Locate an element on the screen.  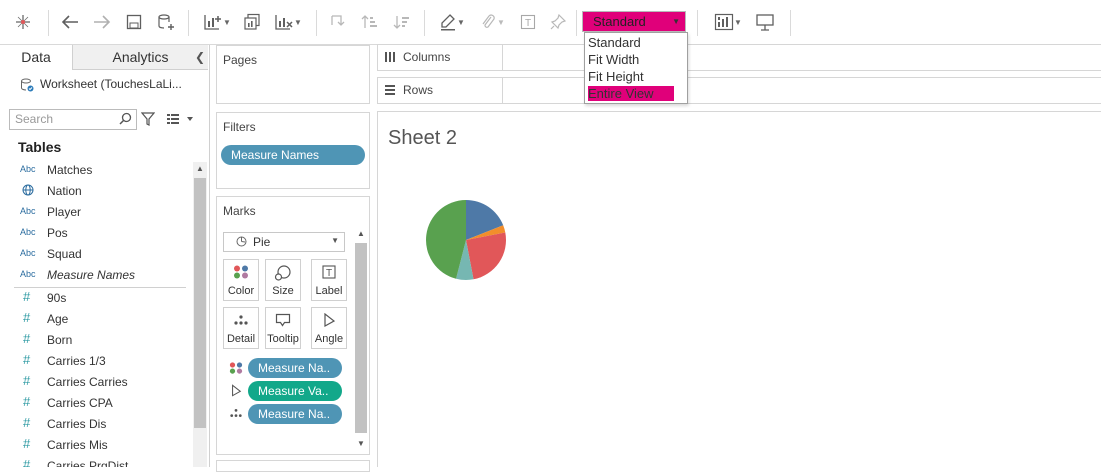
list-view-icon is located at coordinates (180, 120).